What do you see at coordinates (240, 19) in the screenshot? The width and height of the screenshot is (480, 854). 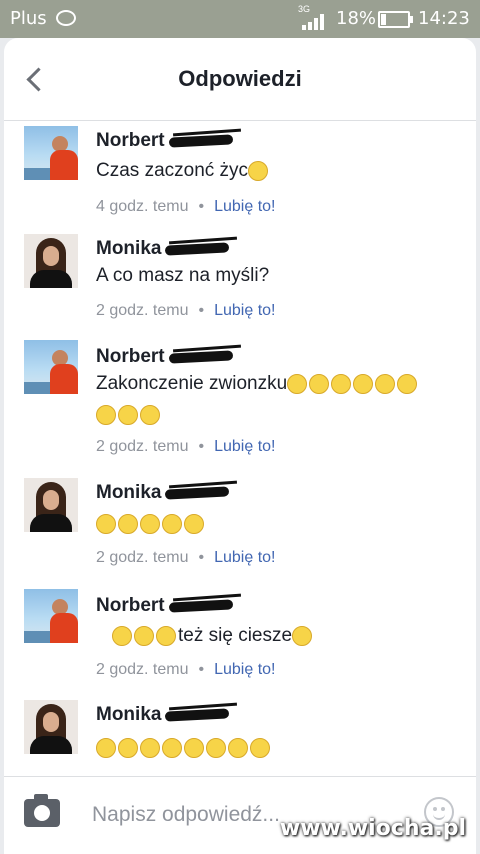 I see `status-bar: Plus 3G 18% 14:23` at bounding box center [240, 19].